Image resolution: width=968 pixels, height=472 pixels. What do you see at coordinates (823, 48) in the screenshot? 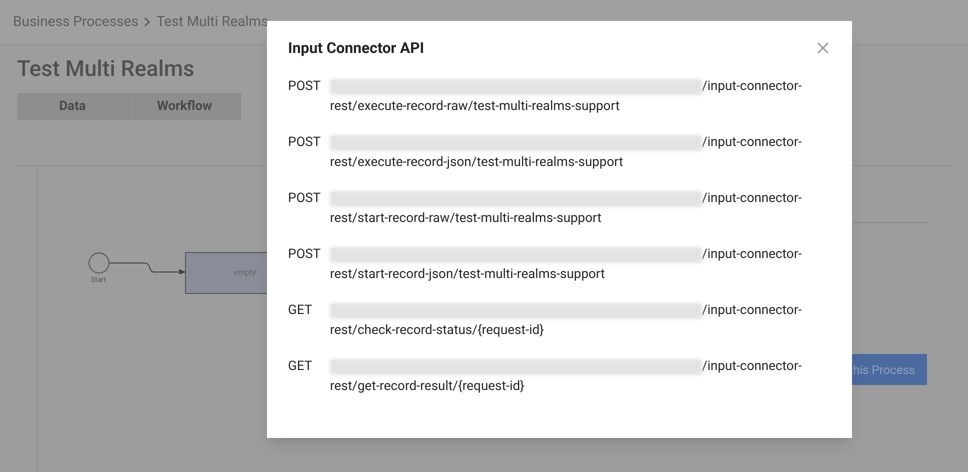
I see `close-icon` at bounding box center [823, 48].